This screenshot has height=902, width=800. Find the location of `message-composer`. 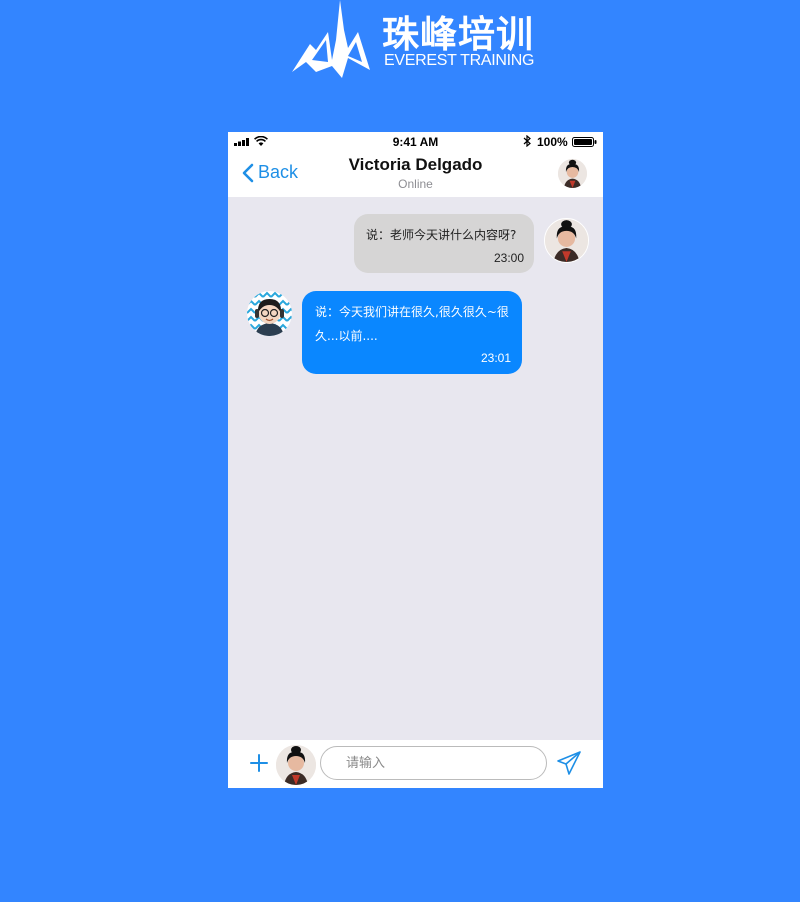

message-composer is located at coordinates (415, 764).